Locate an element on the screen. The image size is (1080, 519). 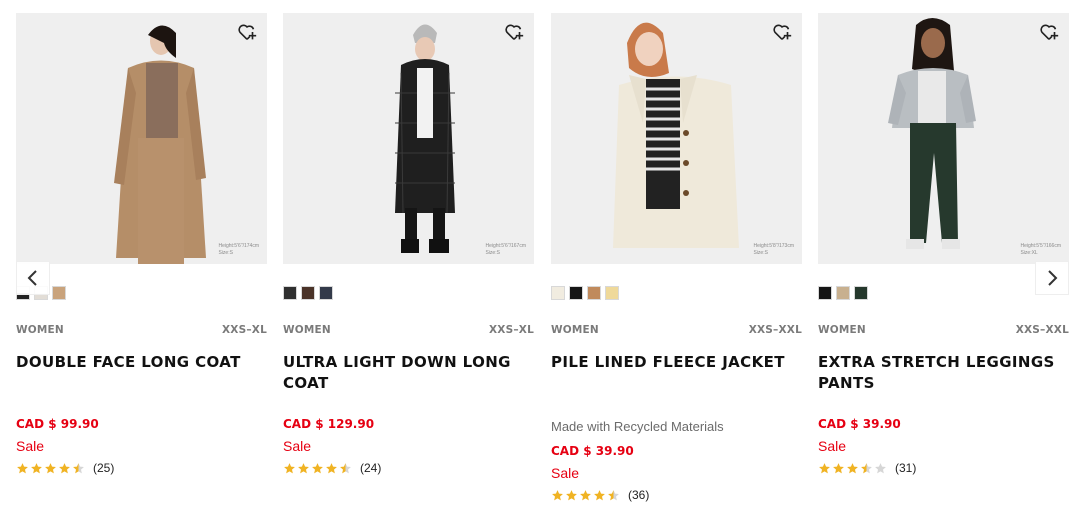
model-size: Size:XL is located at coordinates (1029, 253).